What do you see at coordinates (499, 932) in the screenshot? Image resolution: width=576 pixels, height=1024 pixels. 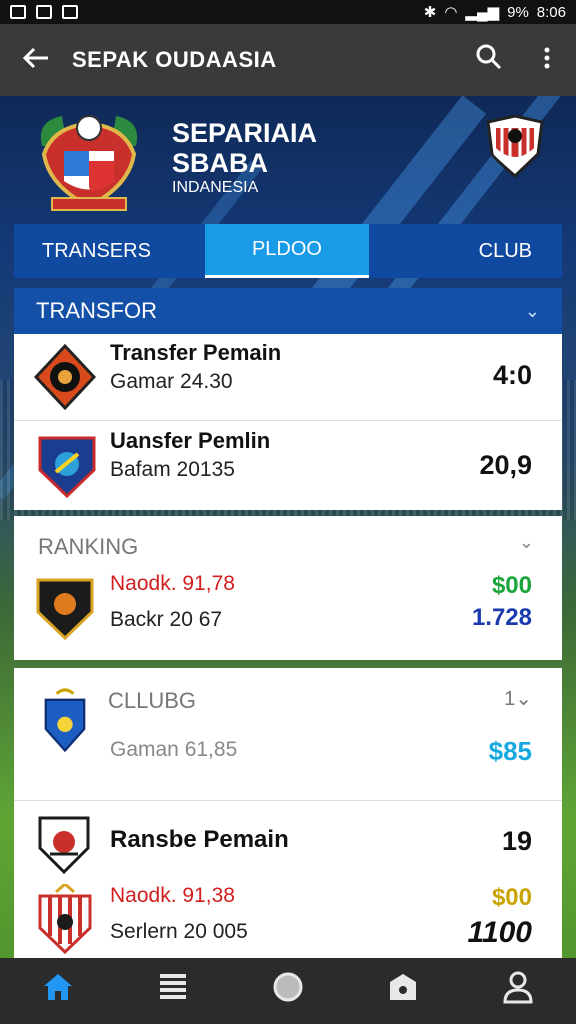 I see `bottom-row-value2: 1100` at bounding box center [499, 932].